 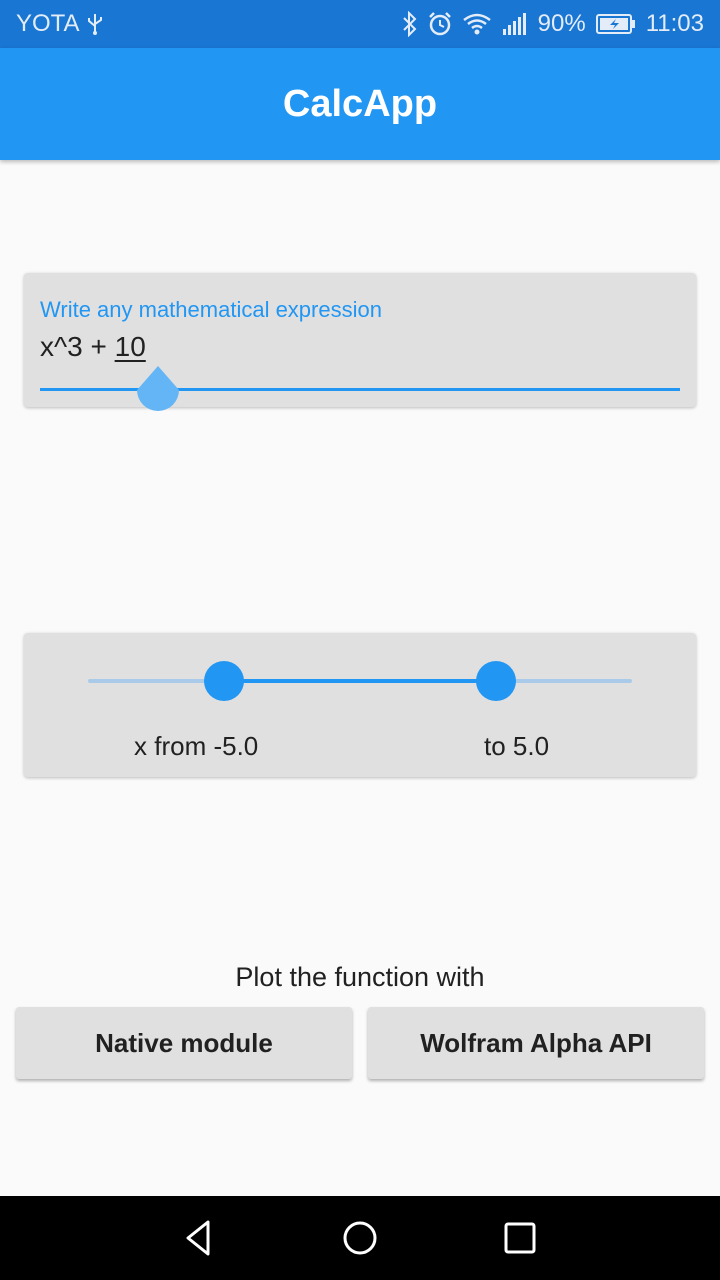 I want to click on navigation-bar, so click(x=360, y=1238).